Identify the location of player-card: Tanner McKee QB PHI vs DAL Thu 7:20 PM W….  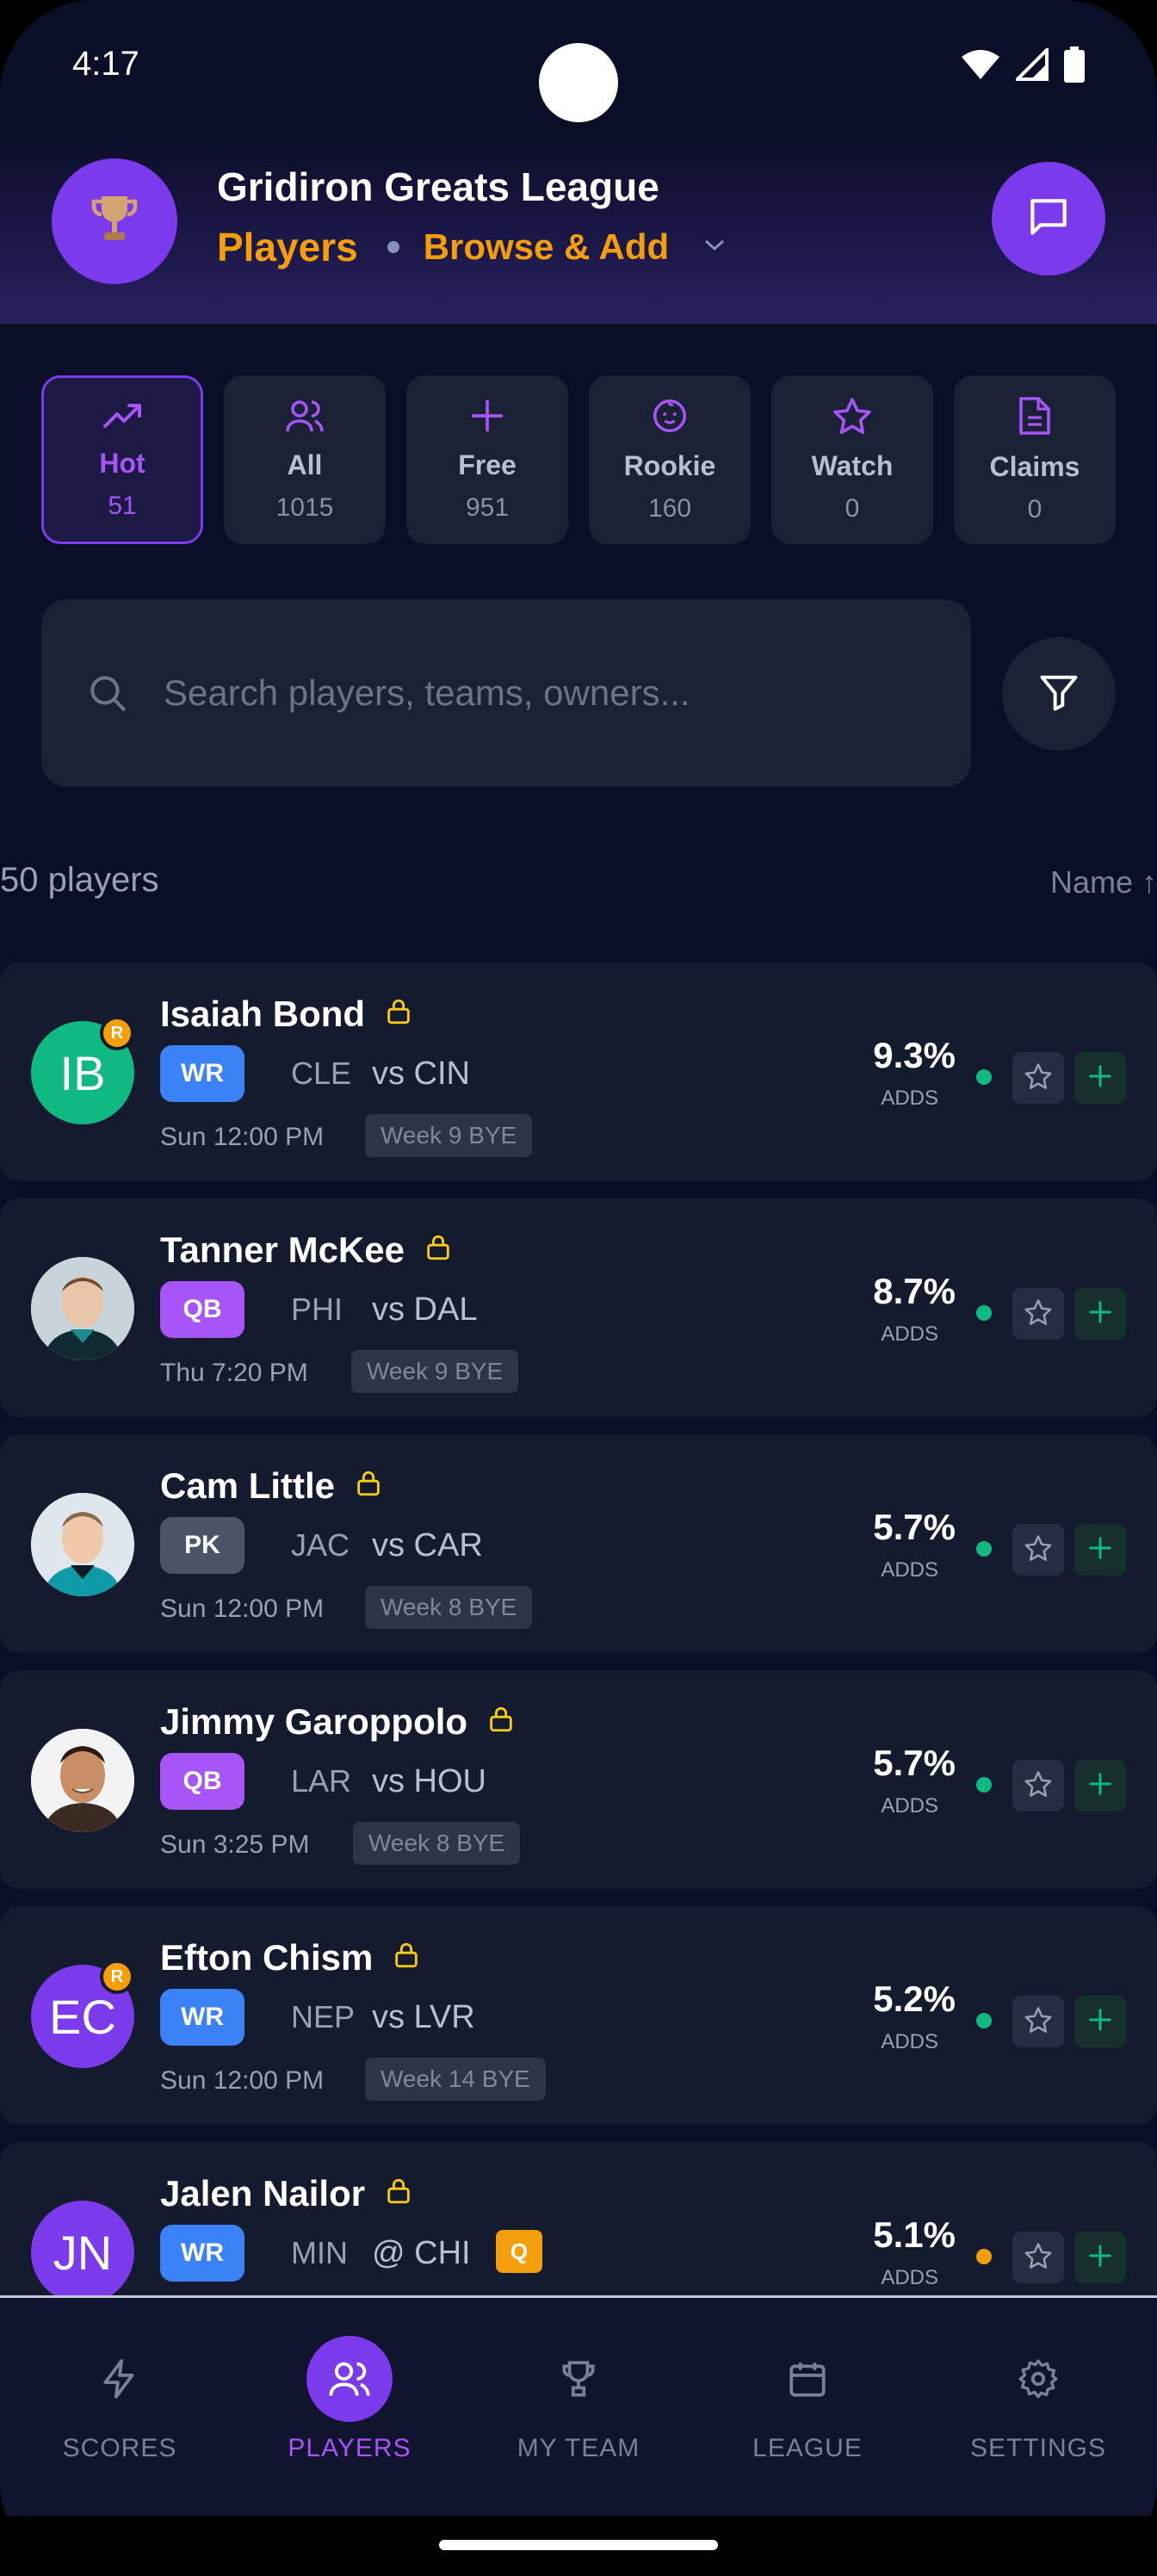
(579, 1308).